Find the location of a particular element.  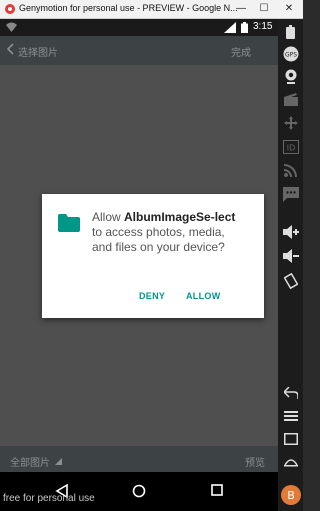

minimize-button: — is located at coordinates (241, 9).